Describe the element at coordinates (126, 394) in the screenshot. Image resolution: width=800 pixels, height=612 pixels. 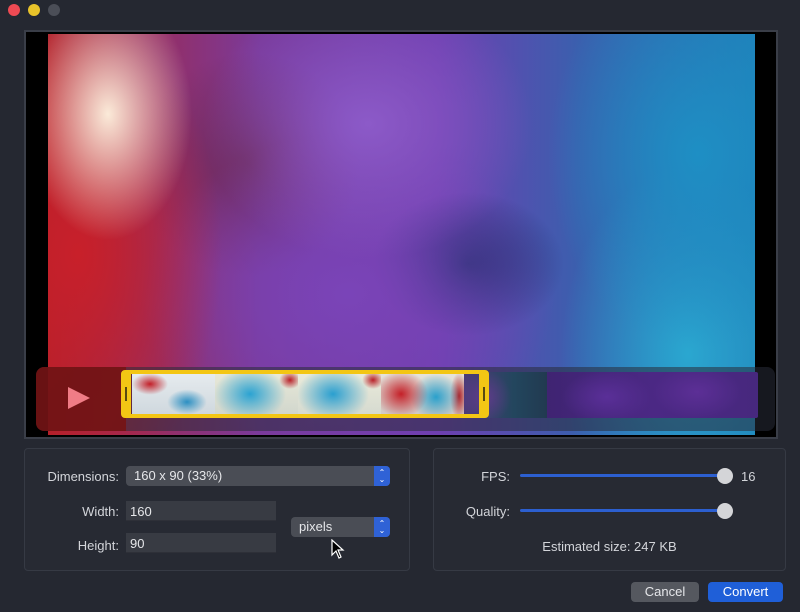
I see `trim-start-handle` at that location.